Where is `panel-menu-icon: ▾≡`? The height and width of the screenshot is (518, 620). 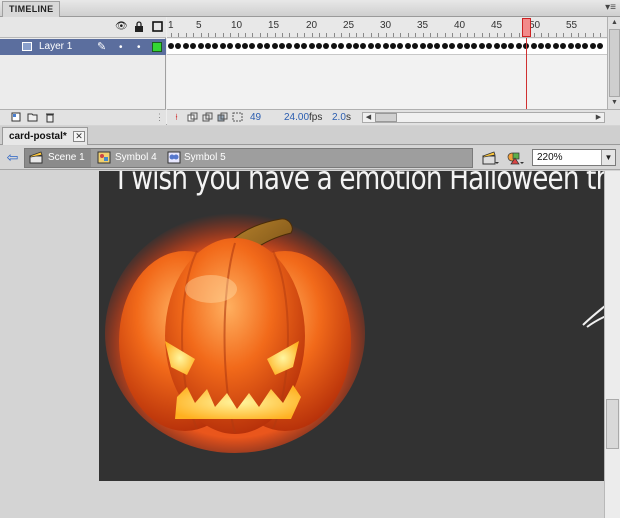 panel-menu-icon: ▾≡ is located at coordinates (610, 7).